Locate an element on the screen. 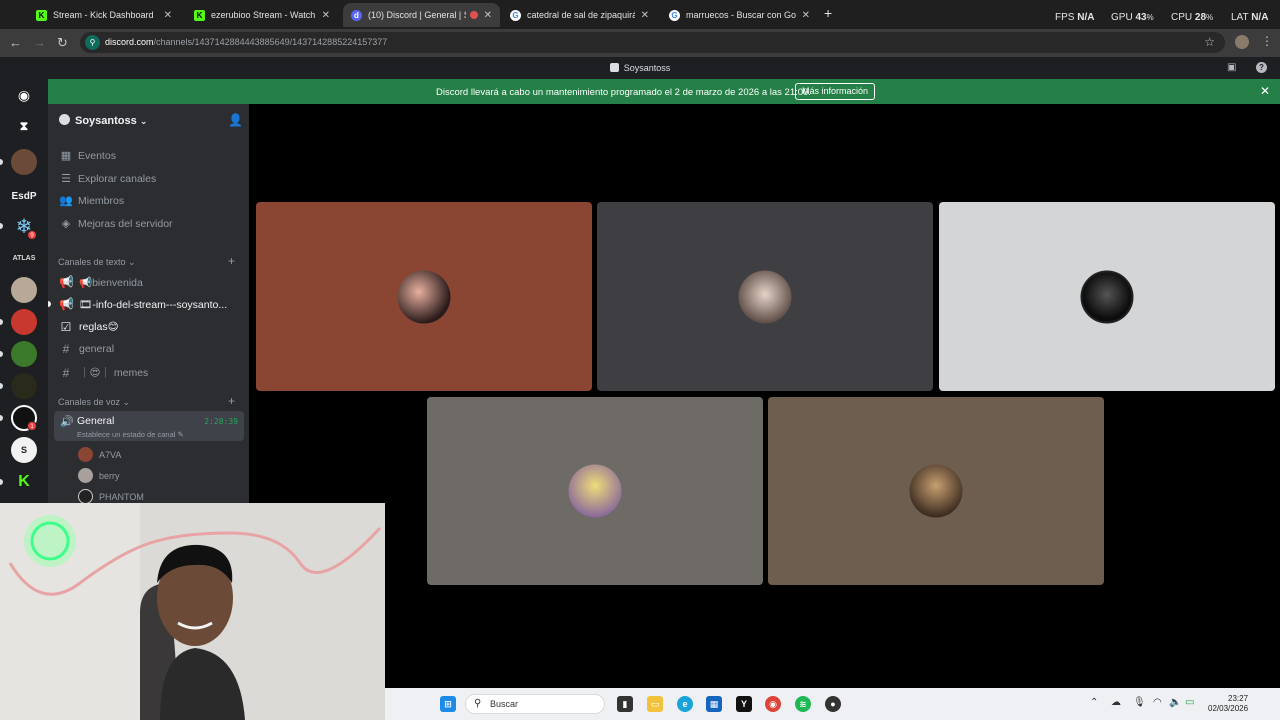  channel-reglas: ☑ reglas😊 is located at coordinates (89, 327).